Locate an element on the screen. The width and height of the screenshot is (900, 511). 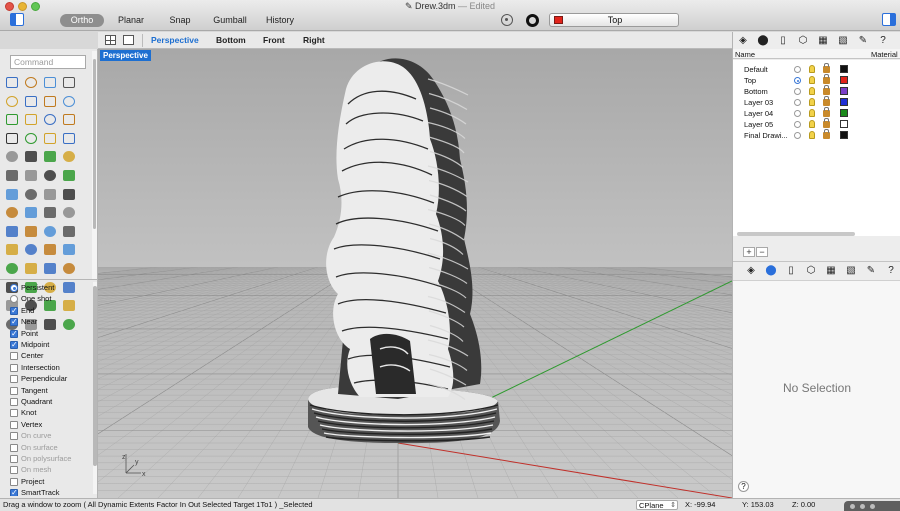
tab-front: Front is located at coordinates (274, 40).